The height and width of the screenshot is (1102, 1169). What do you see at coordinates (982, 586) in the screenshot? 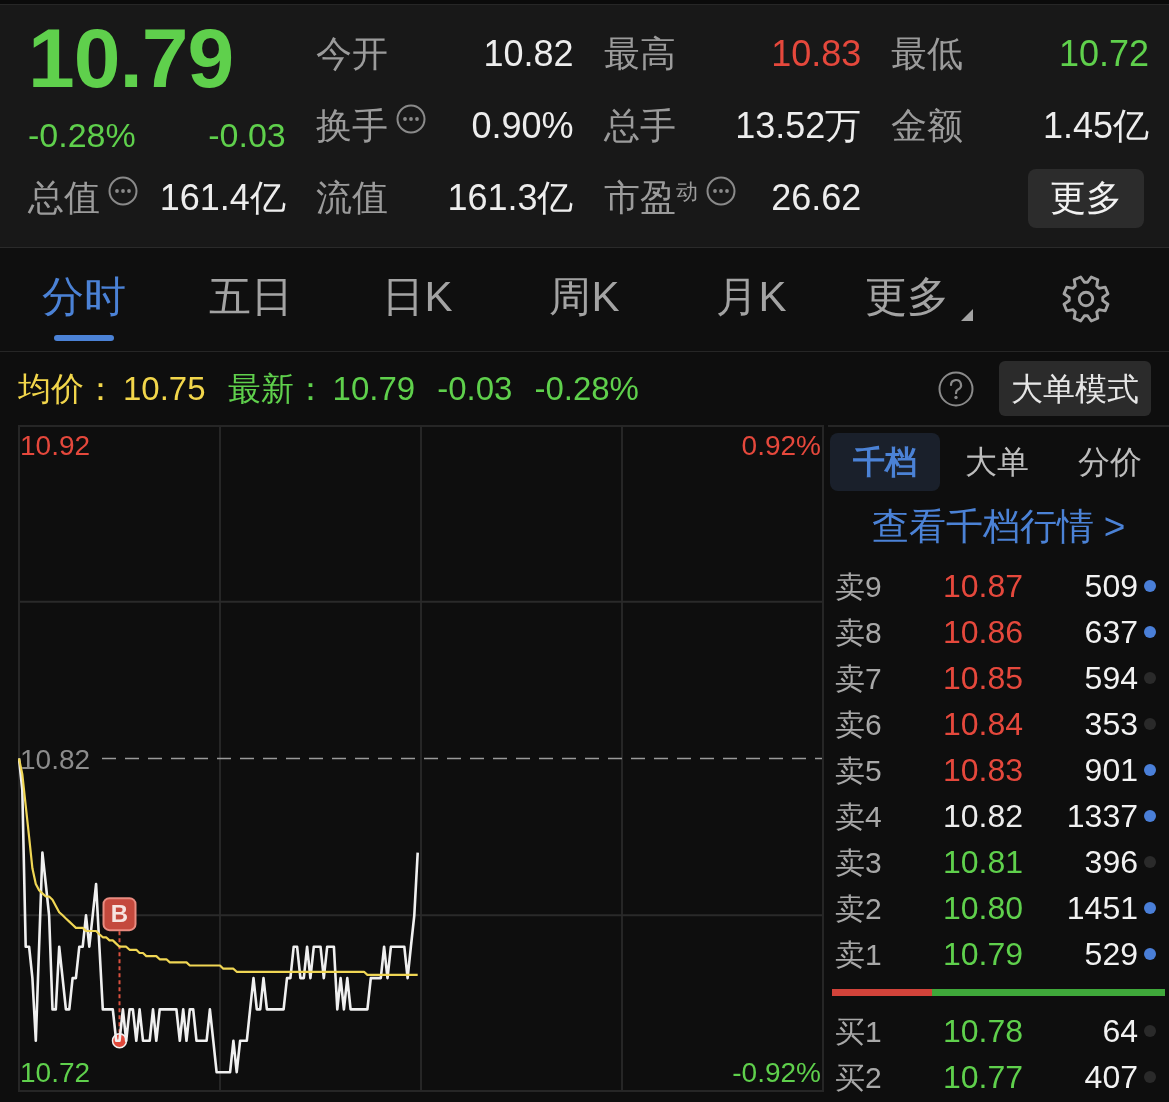
I see `level-price: 10.87` at bounding box center [982, 586].